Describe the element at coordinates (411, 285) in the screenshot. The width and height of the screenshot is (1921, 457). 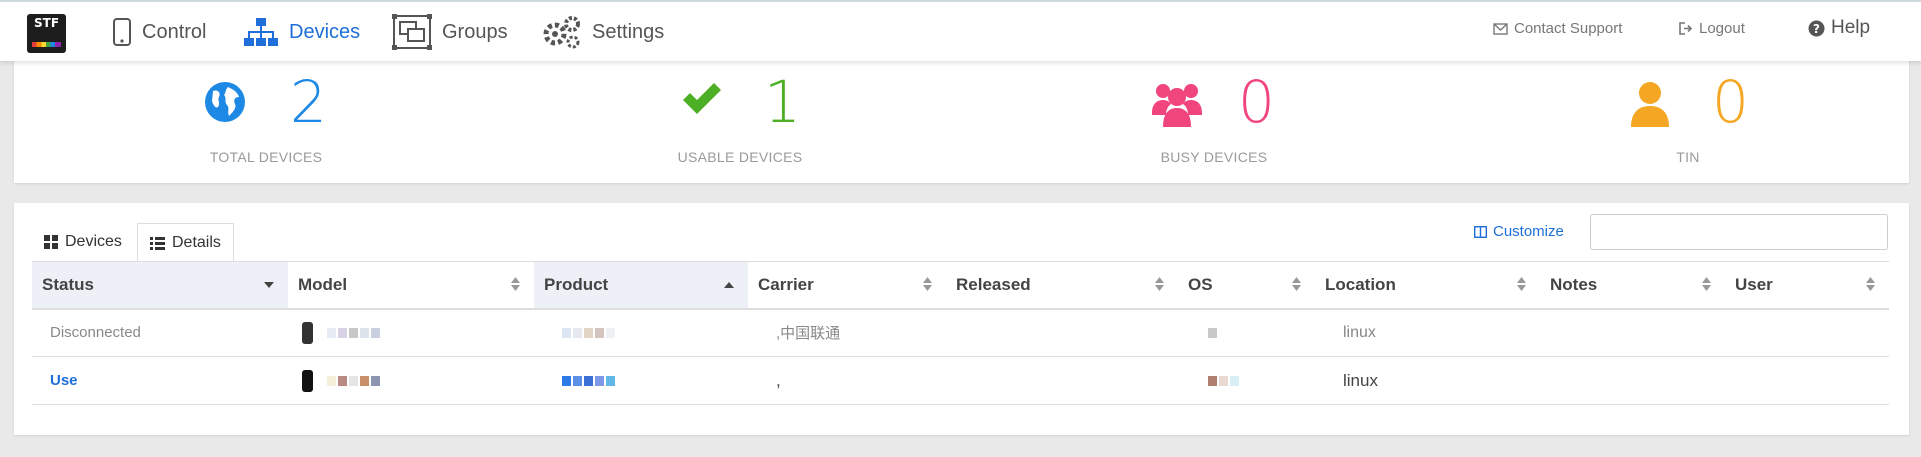
I see `column-header-model: Model` at that location.